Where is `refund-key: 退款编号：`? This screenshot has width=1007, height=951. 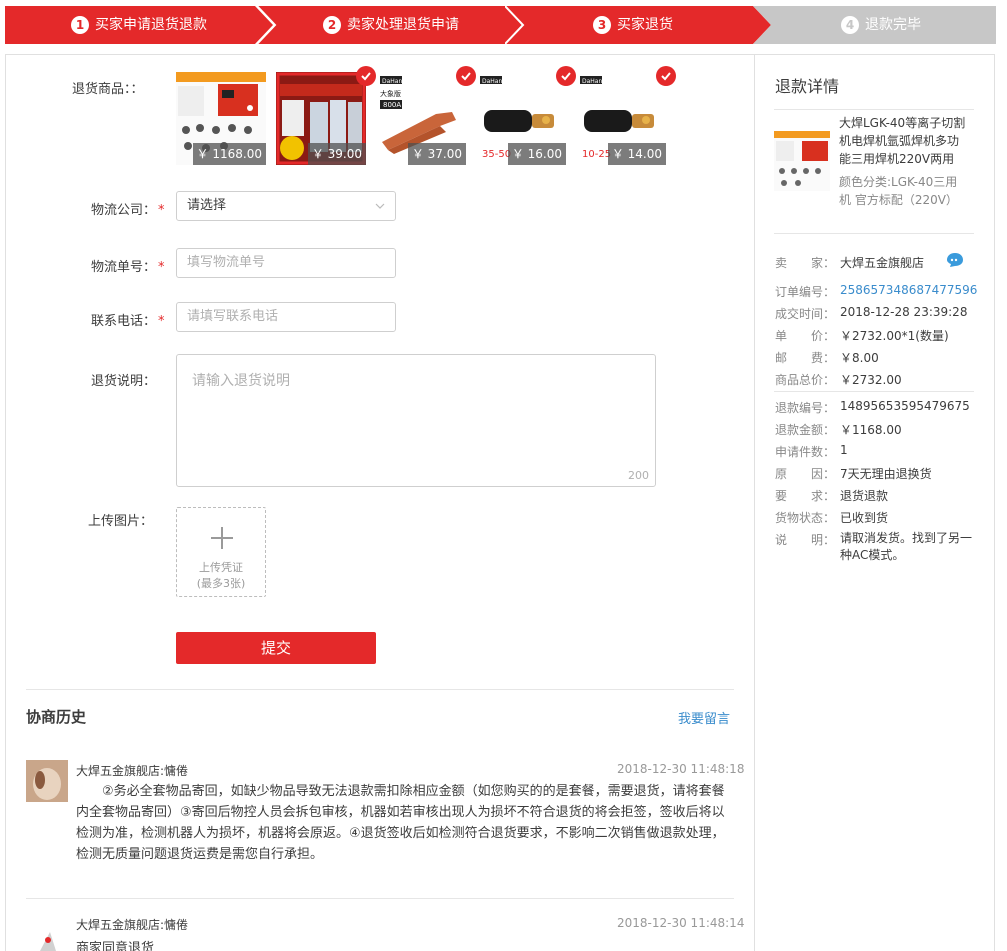 refund-key: 退款编号： is located at coordinates (805, 408).